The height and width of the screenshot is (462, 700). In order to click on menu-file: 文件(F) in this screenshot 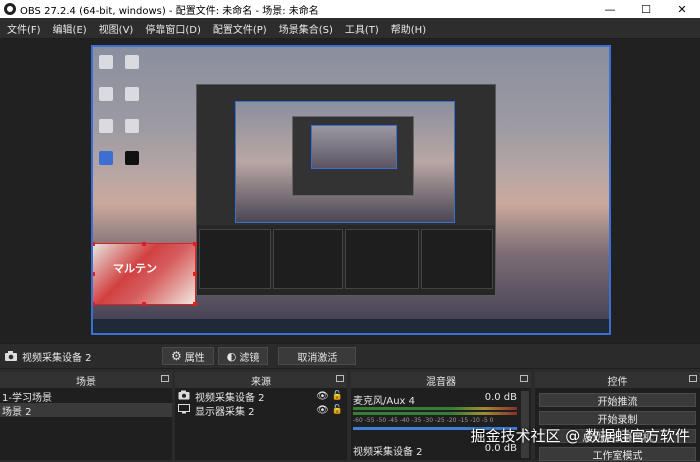, I will do `click(24, 28)`.